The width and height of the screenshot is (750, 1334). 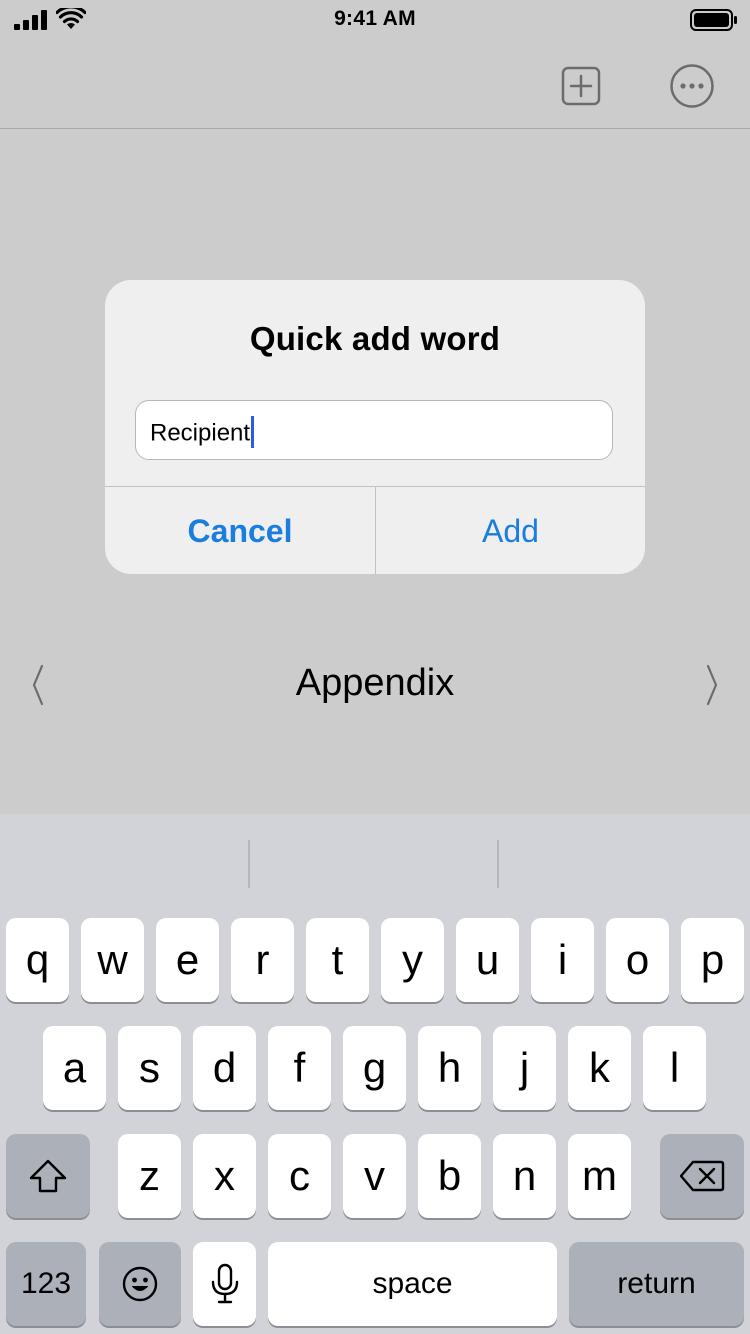 What do you see at coordinates (262, 960) in the screenshot?
I see `key-r: r` at bounding box center [262, 960].